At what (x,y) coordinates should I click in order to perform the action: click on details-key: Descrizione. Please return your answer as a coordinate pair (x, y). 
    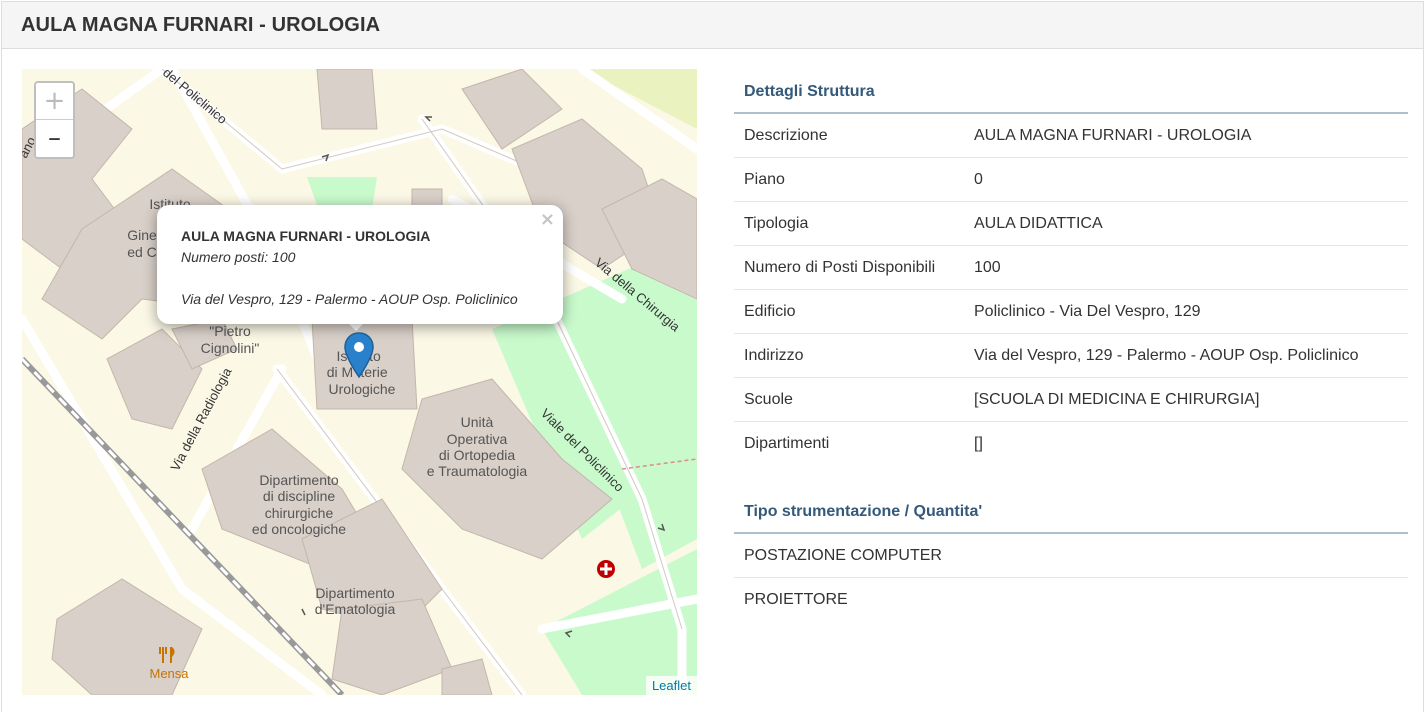
    Looking at the image, I should click on (786, 135).